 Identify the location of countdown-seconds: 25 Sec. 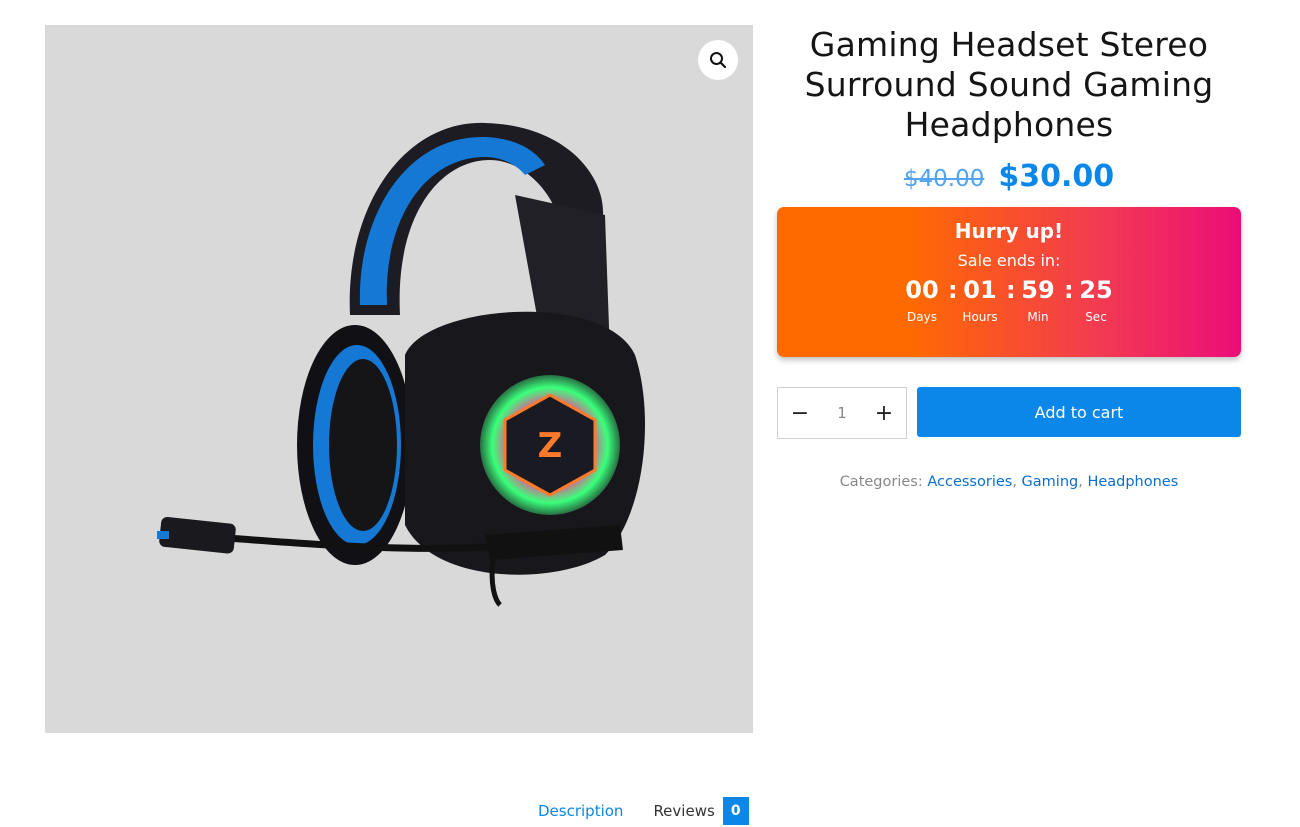
(1096, 300).